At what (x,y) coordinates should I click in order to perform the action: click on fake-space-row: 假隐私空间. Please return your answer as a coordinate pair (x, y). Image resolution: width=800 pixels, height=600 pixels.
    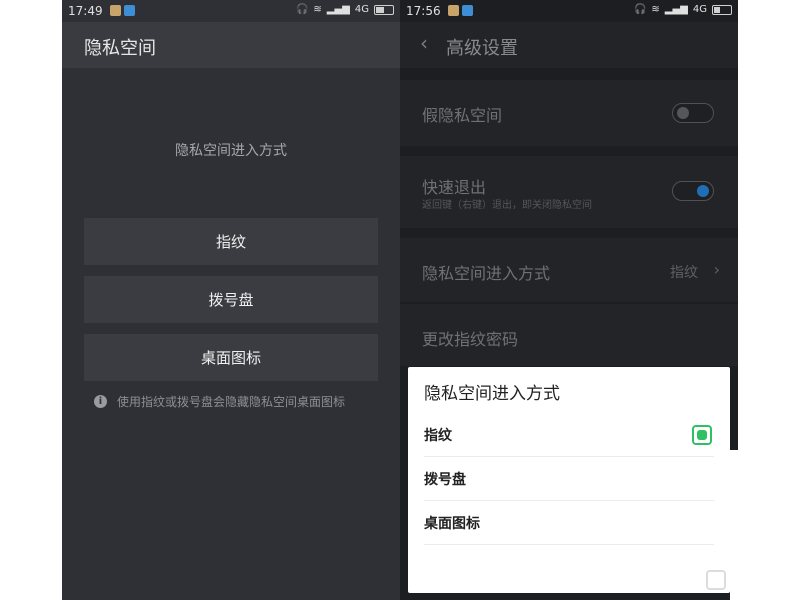
    Looking at the image, I should click on (569, 113).